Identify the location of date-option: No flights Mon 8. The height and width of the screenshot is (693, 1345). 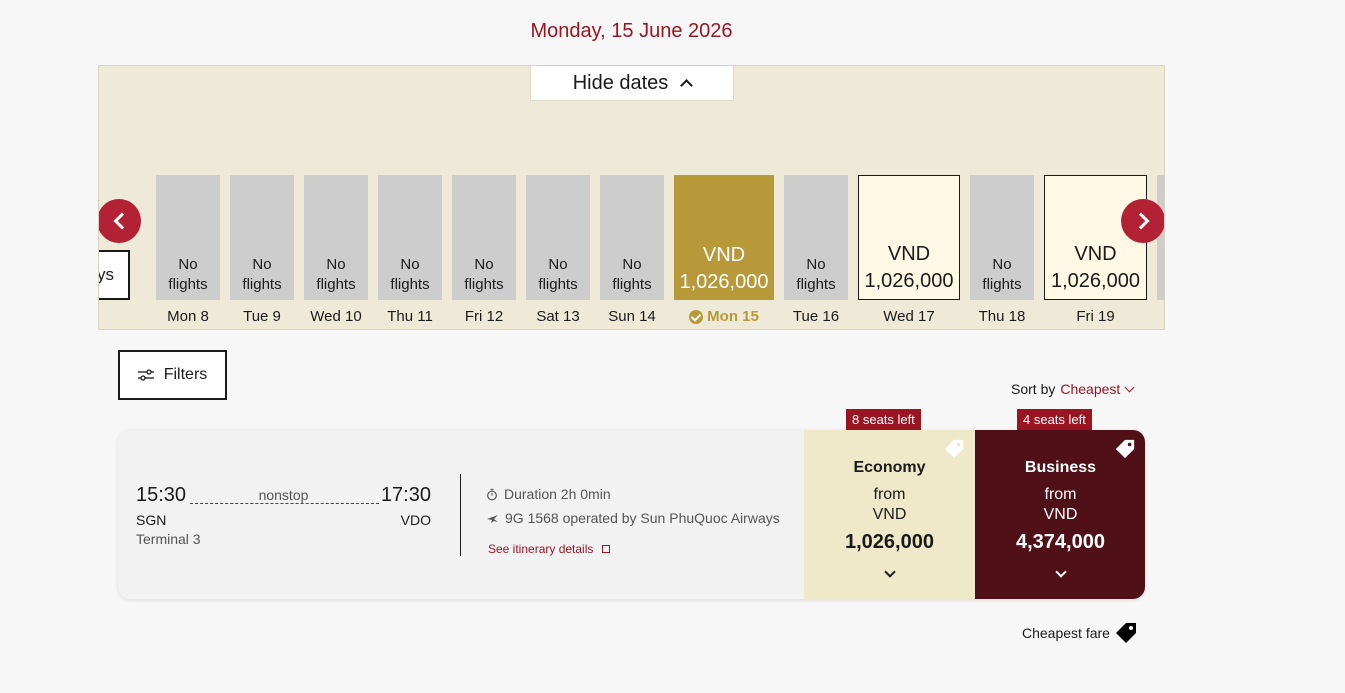
(188, 250).